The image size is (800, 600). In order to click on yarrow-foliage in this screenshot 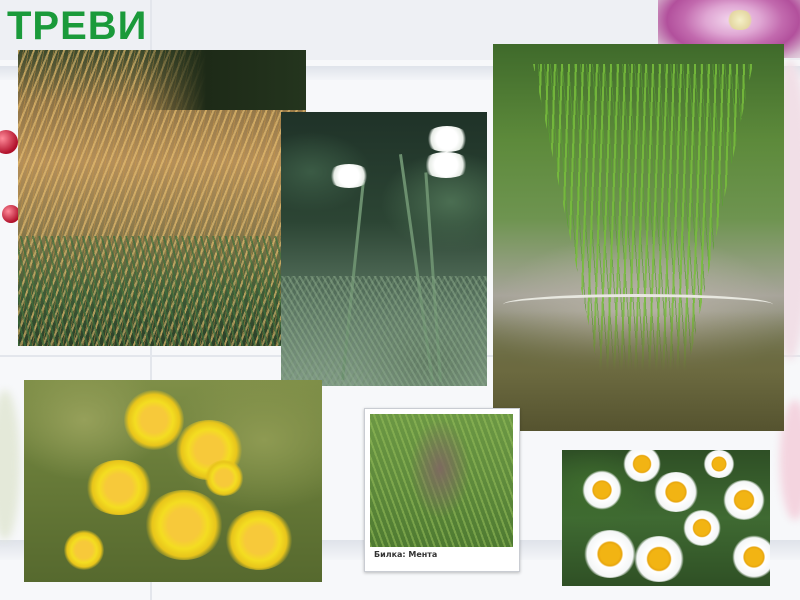, I will do `click(384, 331)`.